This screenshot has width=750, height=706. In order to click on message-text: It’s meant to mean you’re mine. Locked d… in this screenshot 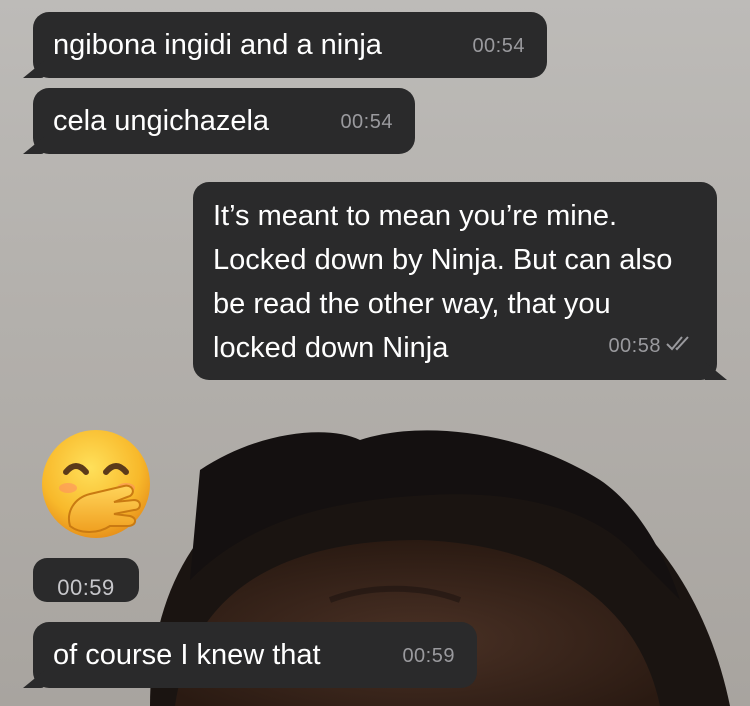, I will do `click(443, 282)`.